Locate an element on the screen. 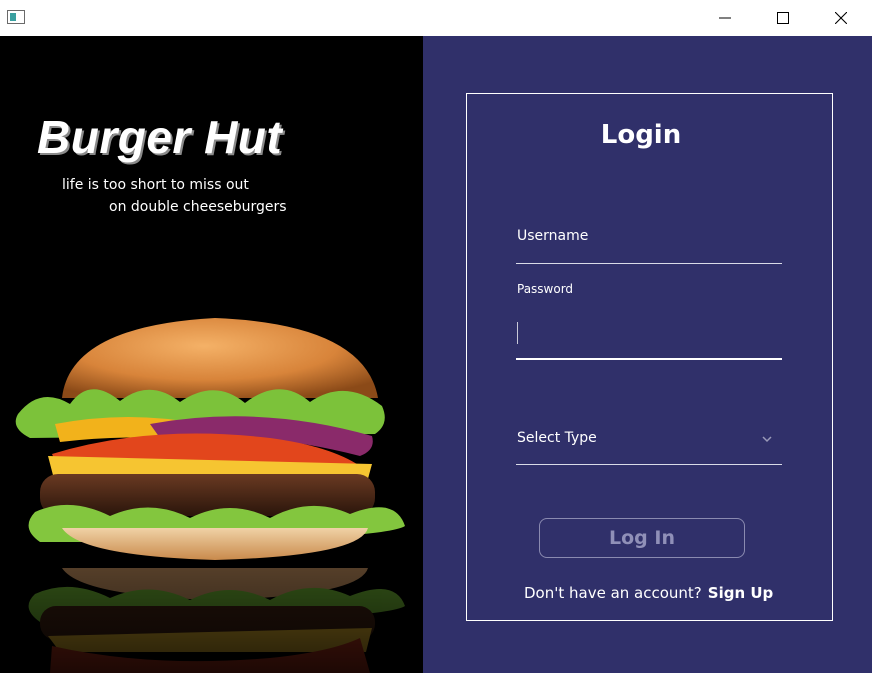 This screenshot has width=872, height=673. password-field is located at coordinates (649, 337).